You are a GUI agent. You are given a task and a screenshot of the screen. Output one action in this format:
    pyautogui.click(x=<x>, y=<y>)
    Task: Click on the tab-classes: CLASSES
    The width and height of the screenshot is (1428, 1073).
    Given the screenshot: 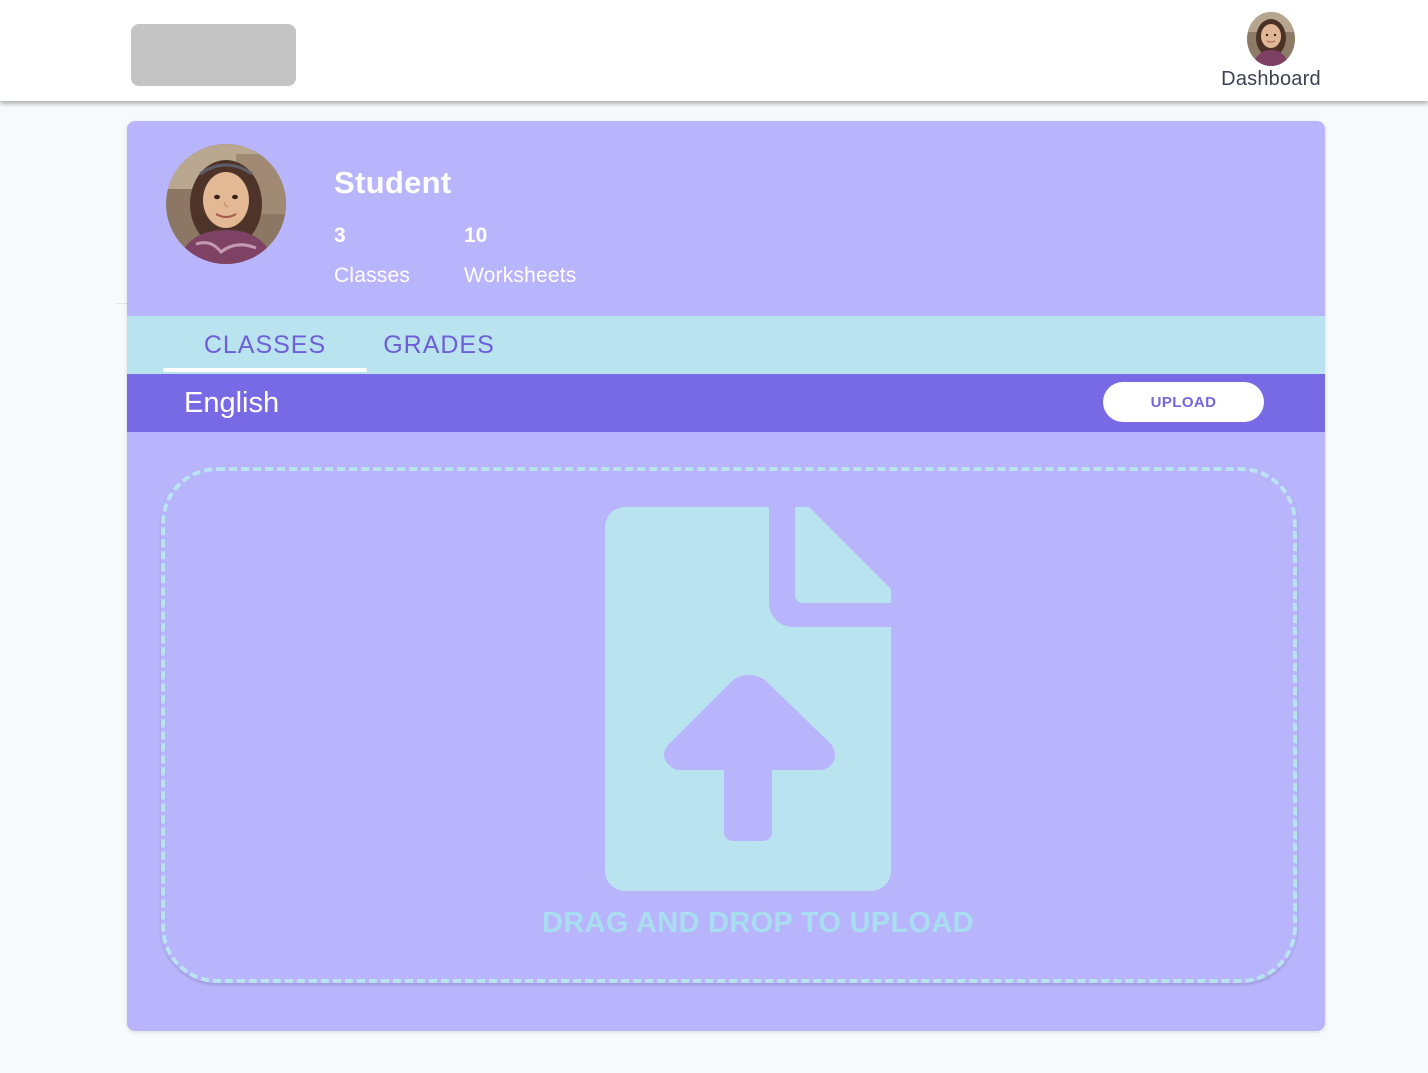 What is the action you would take?
    pyautogui.click(x=265, y=345)
    